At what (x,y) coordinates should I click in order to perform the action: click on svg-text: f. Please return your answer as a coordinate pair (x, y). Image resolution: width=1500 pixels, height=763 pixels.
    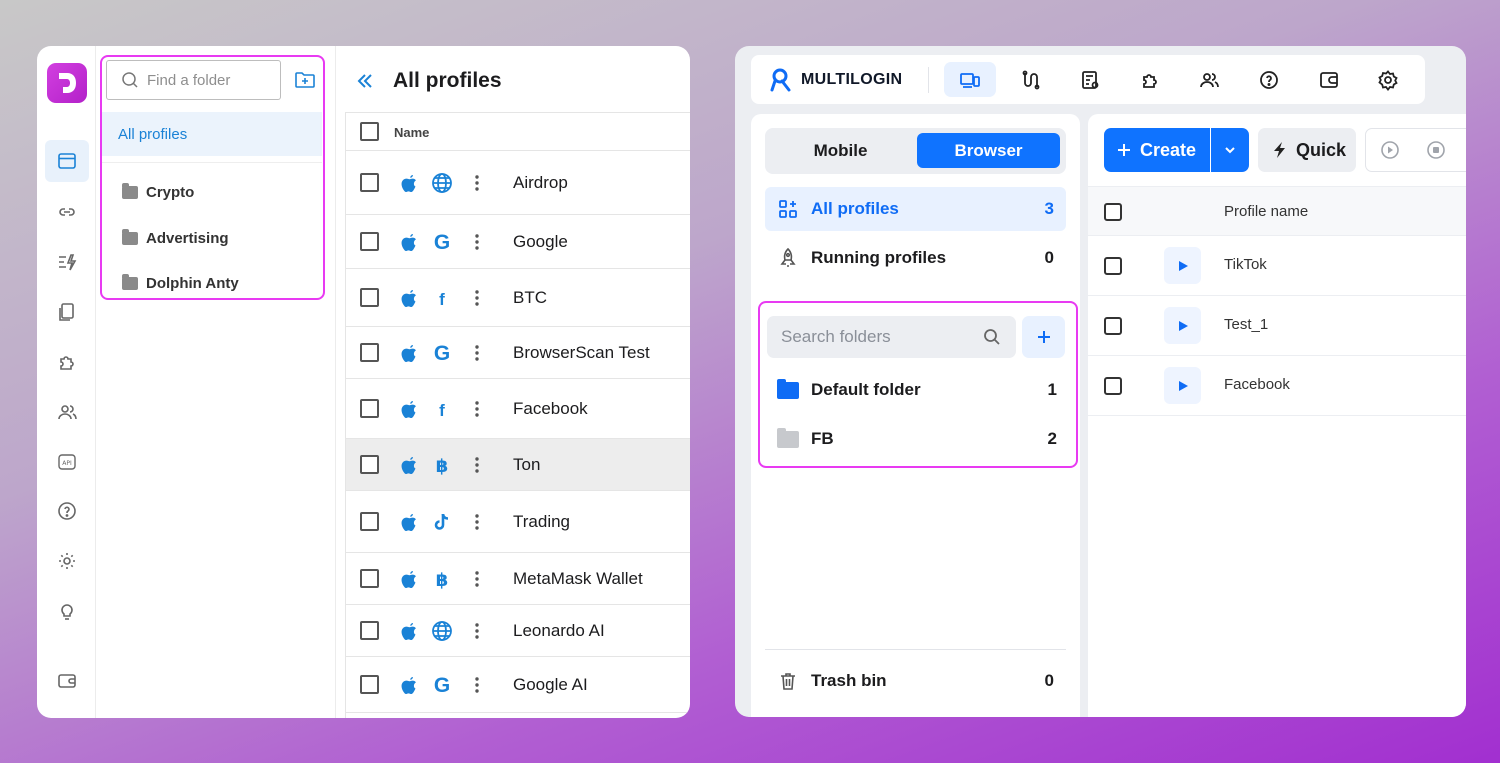
    Looking at the image, I should click on (442, 299).